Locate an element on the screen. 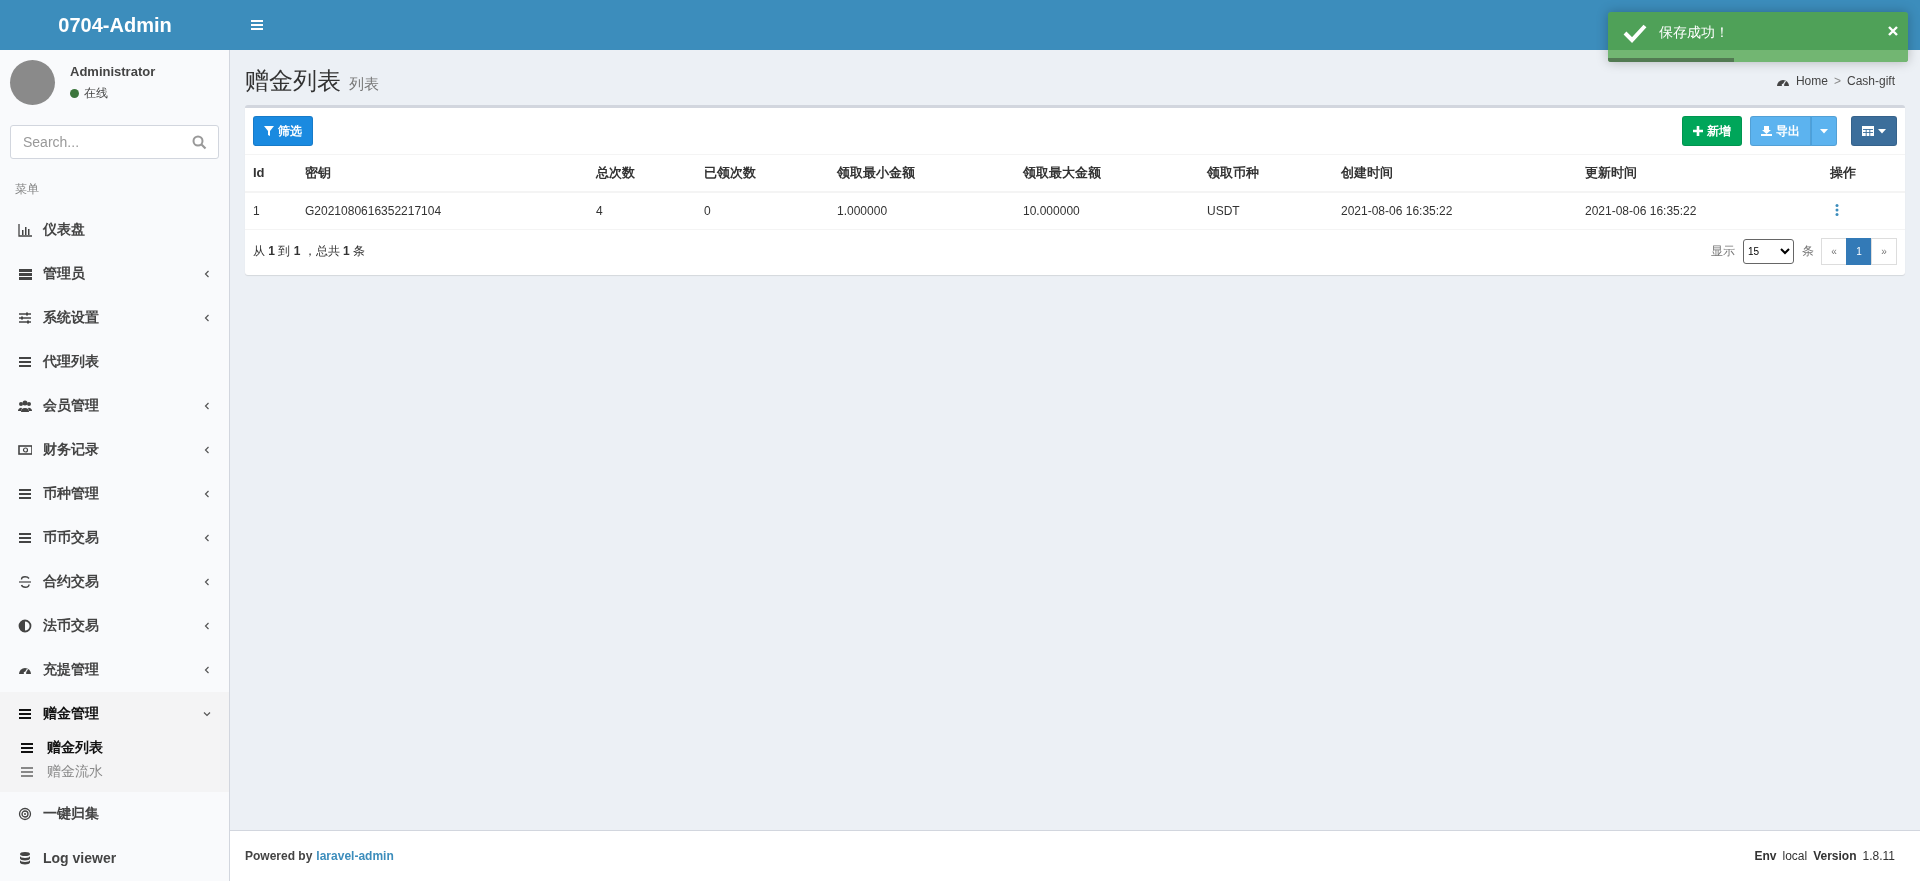  table-cell: 4 is located at coordinates (642, 211).